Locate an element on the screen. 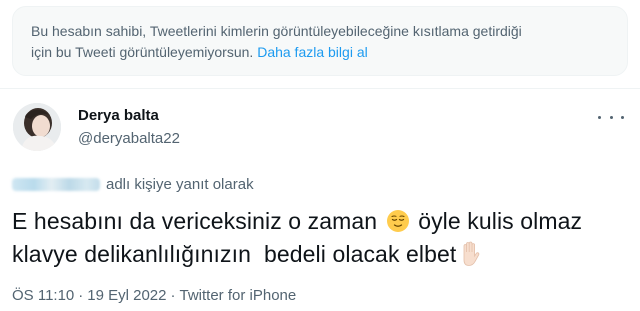  notice-text-line2: için bu Tweeti görüntüleyemiyorsun. is located at coordinates (142, 52).